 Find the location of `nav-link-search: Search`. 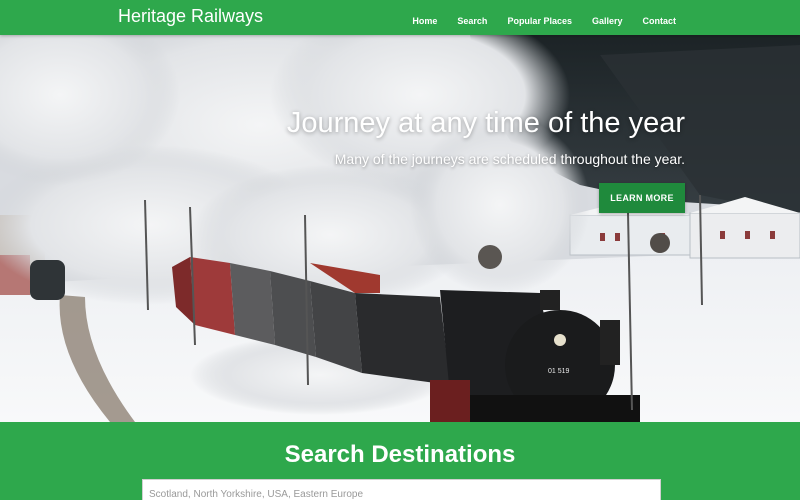

nav-link-search: Search is located at coordinates (472, 21).